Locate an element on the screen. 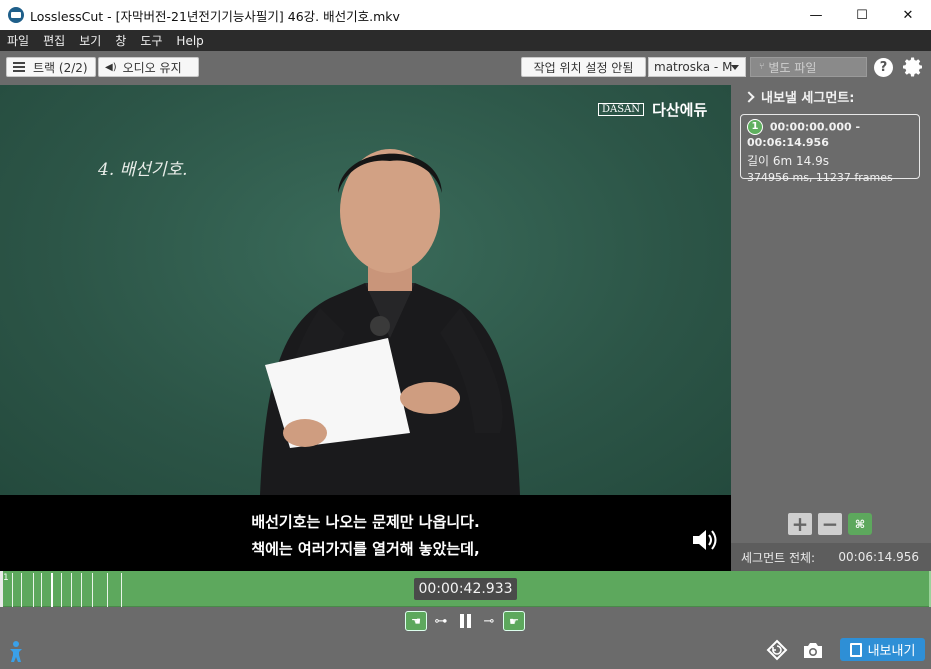  timeline-segment-number: 1 is located at coordinates (6, 578).